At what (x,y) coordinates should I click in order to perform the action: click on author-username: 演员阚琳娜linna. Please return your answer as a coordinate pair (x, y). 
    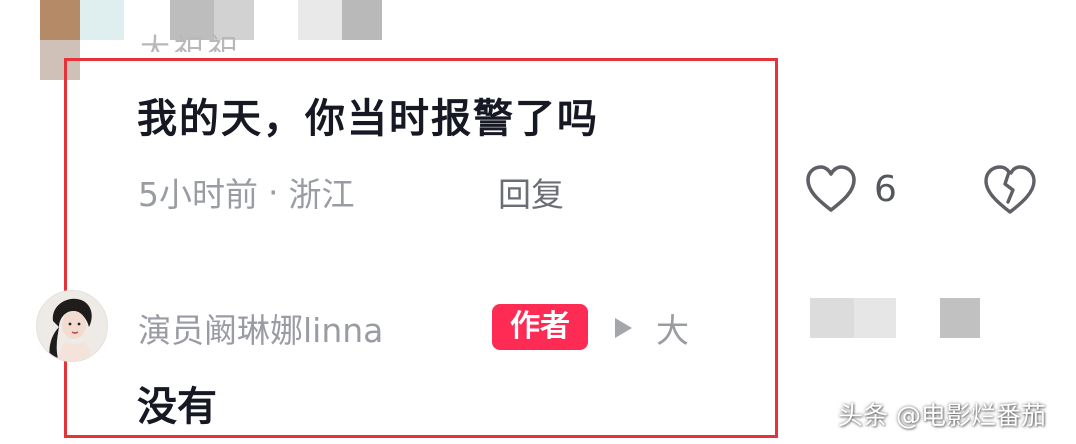
    Looking at the image, I should click on (260, 328).